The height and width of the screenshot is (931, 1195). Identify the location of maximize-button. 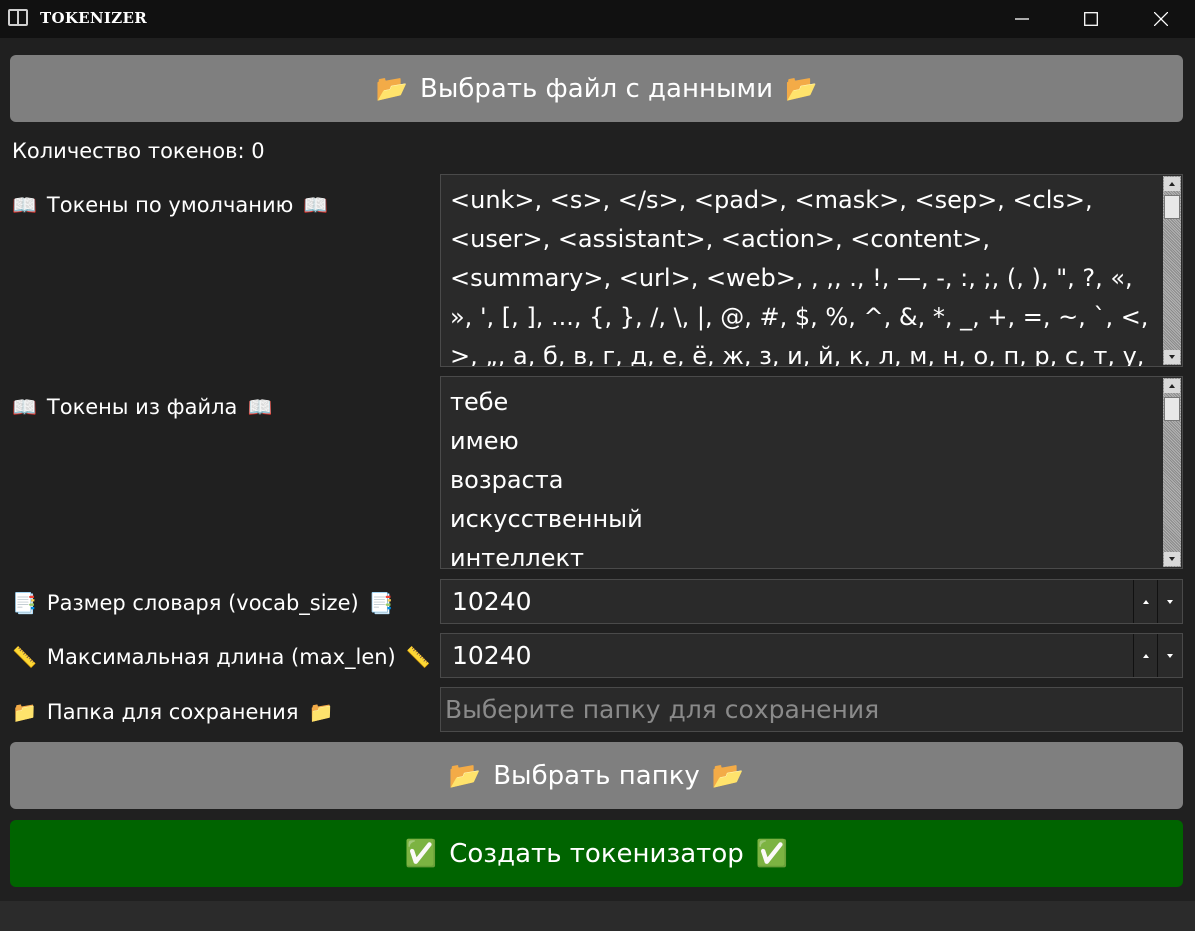
(1091, 19).